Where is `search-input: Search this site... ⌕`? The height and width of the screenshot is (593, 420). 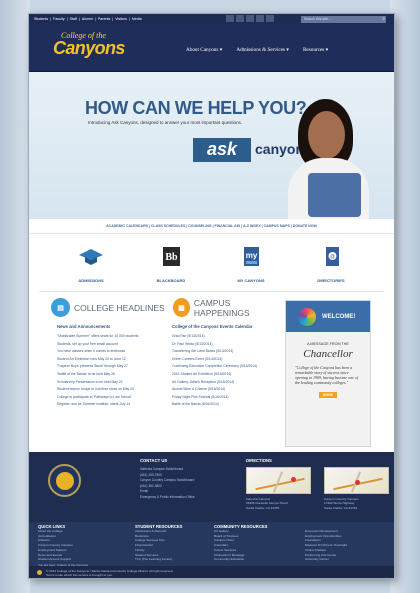
search-input: Search this site... ⌕ is located at coordinates (343, 19).